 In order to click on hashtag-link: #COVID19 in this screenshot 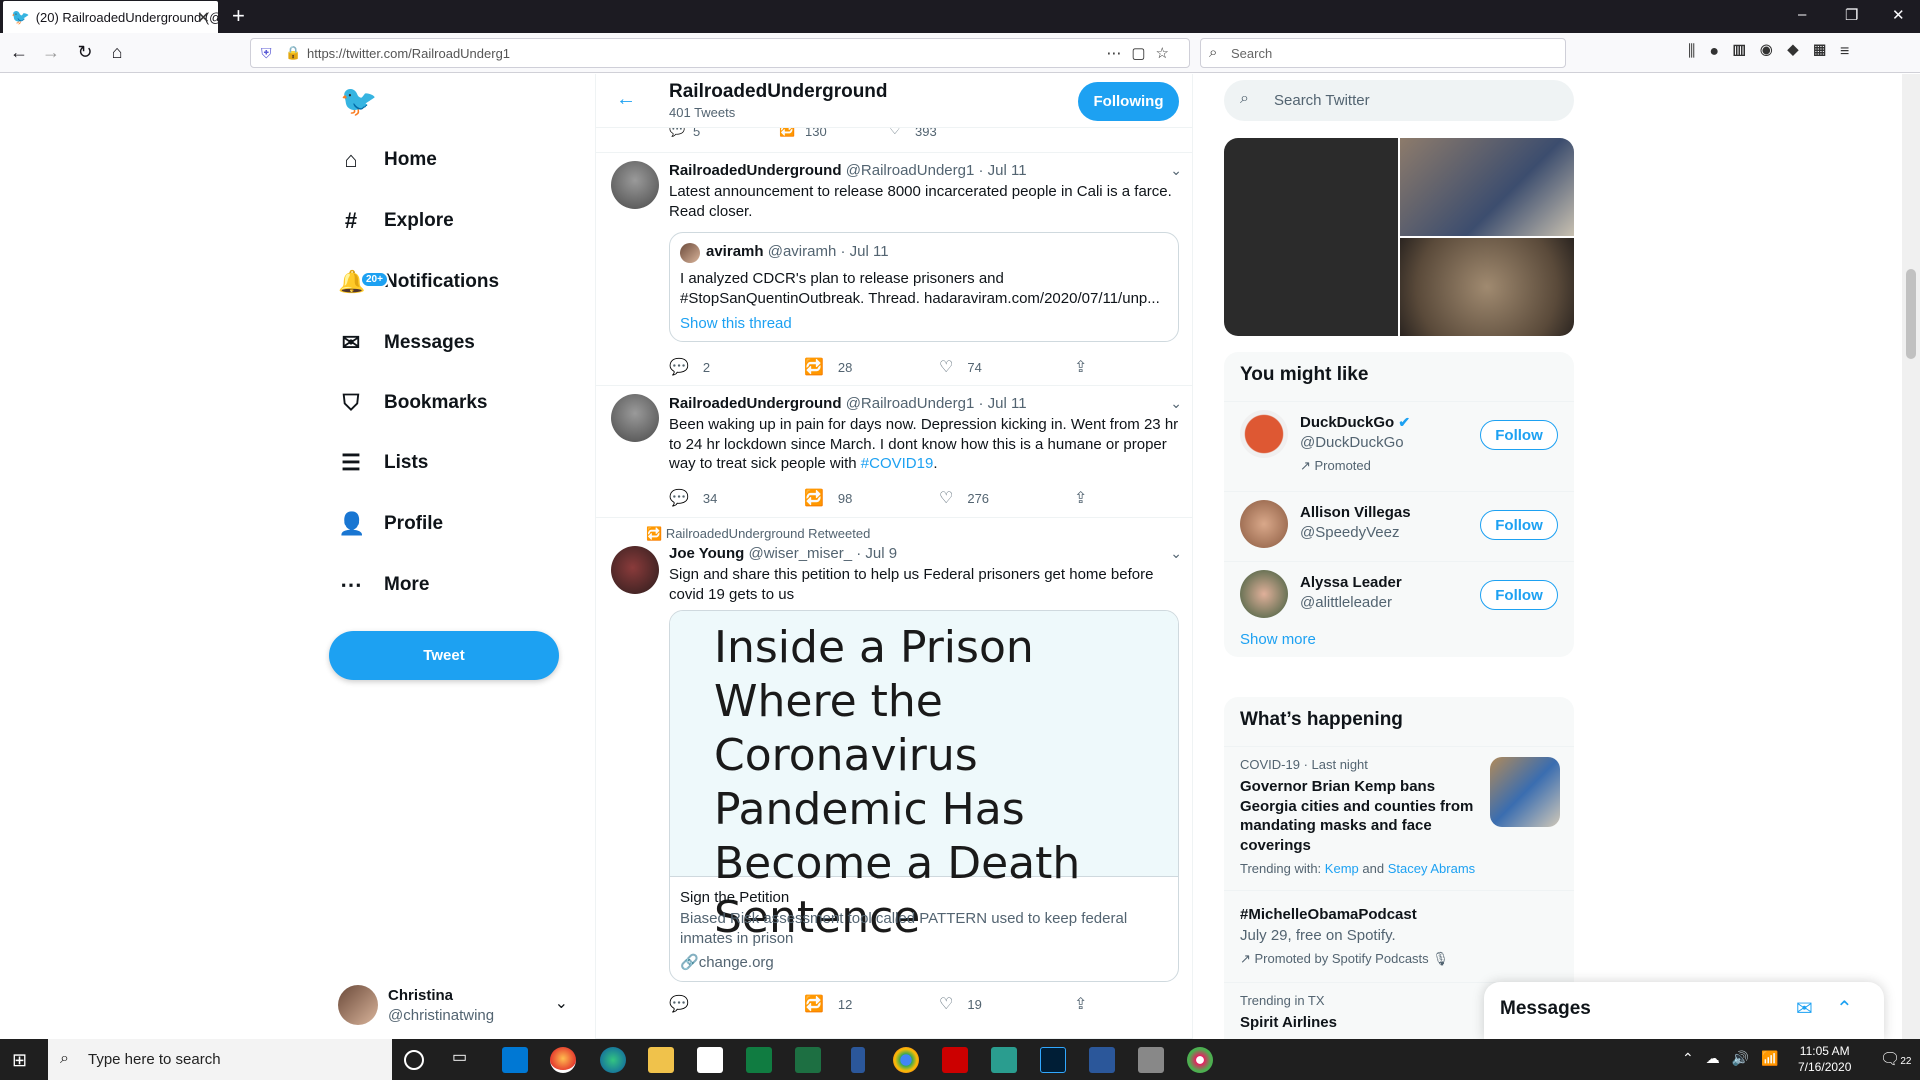, I will do `click(897, 463)`.